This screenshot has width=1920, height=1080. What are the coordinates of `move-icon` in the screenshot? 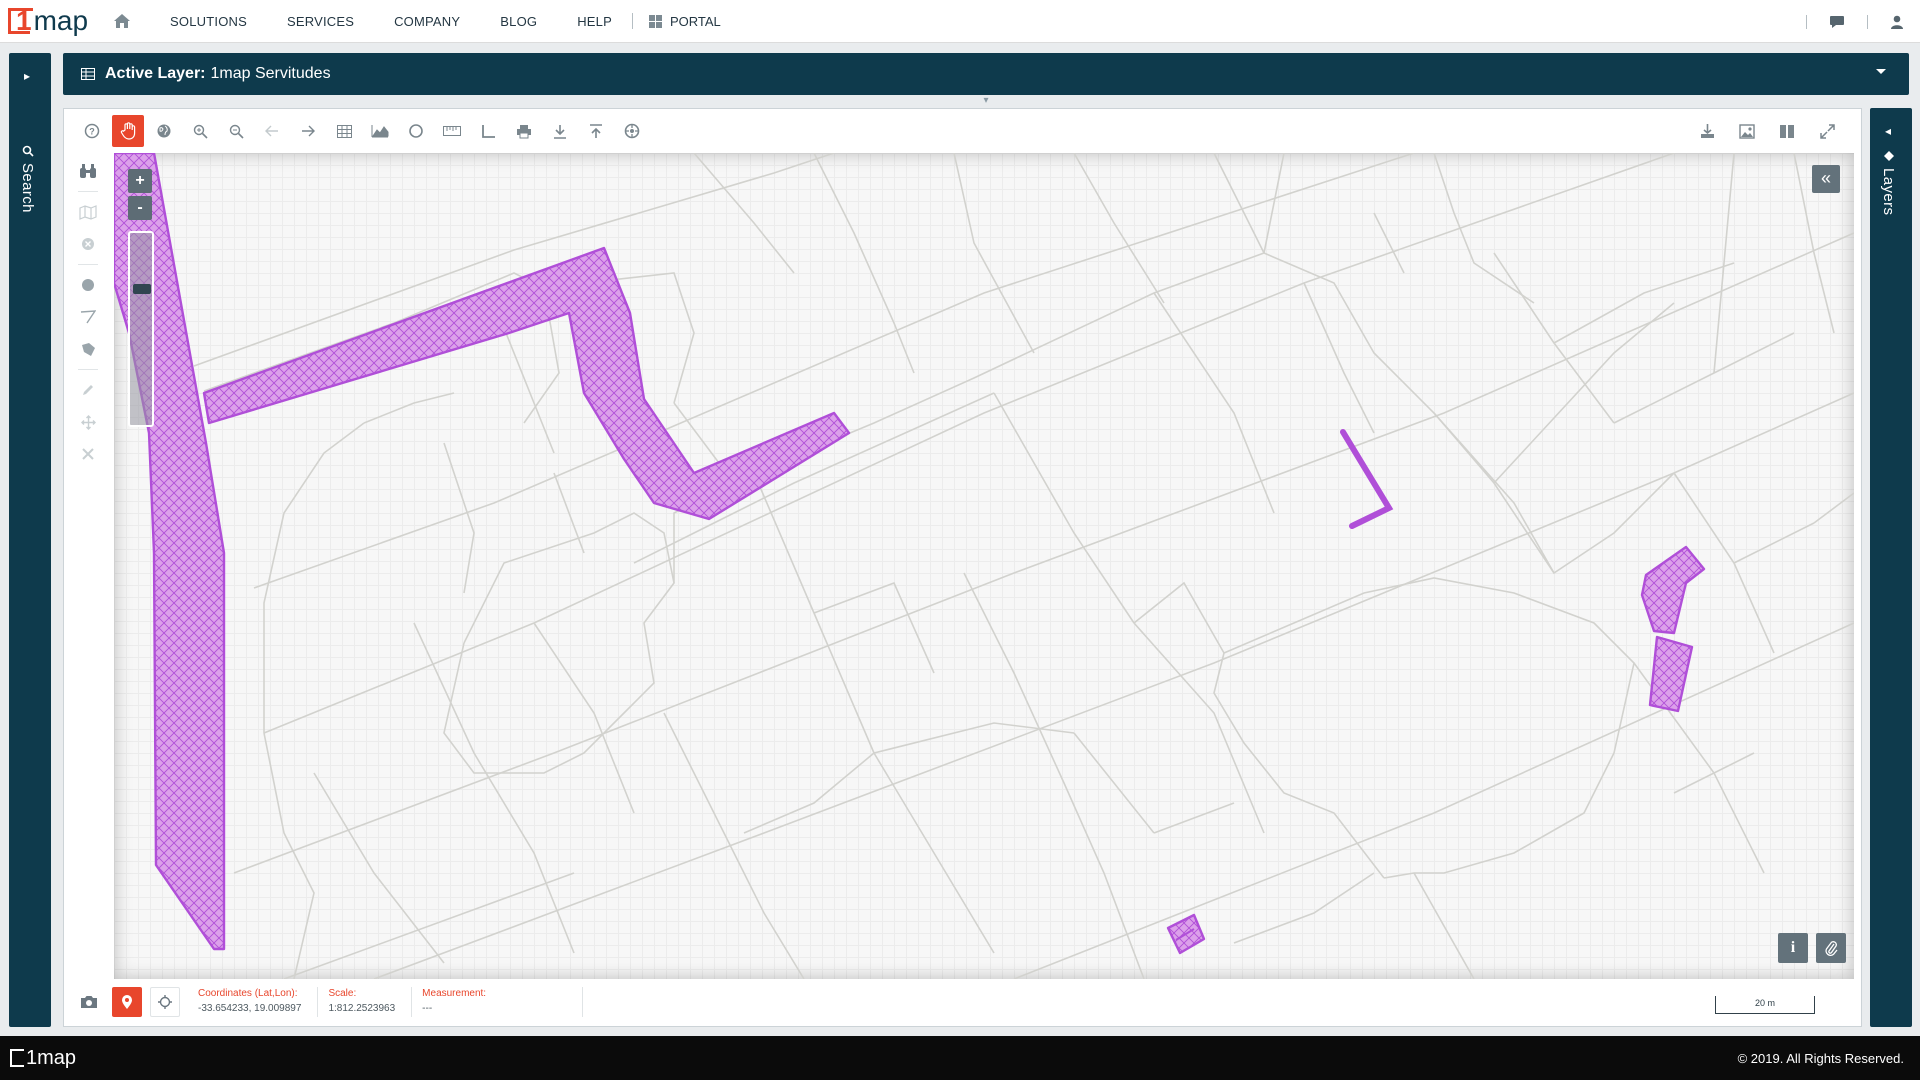 It's located at (88, 422).